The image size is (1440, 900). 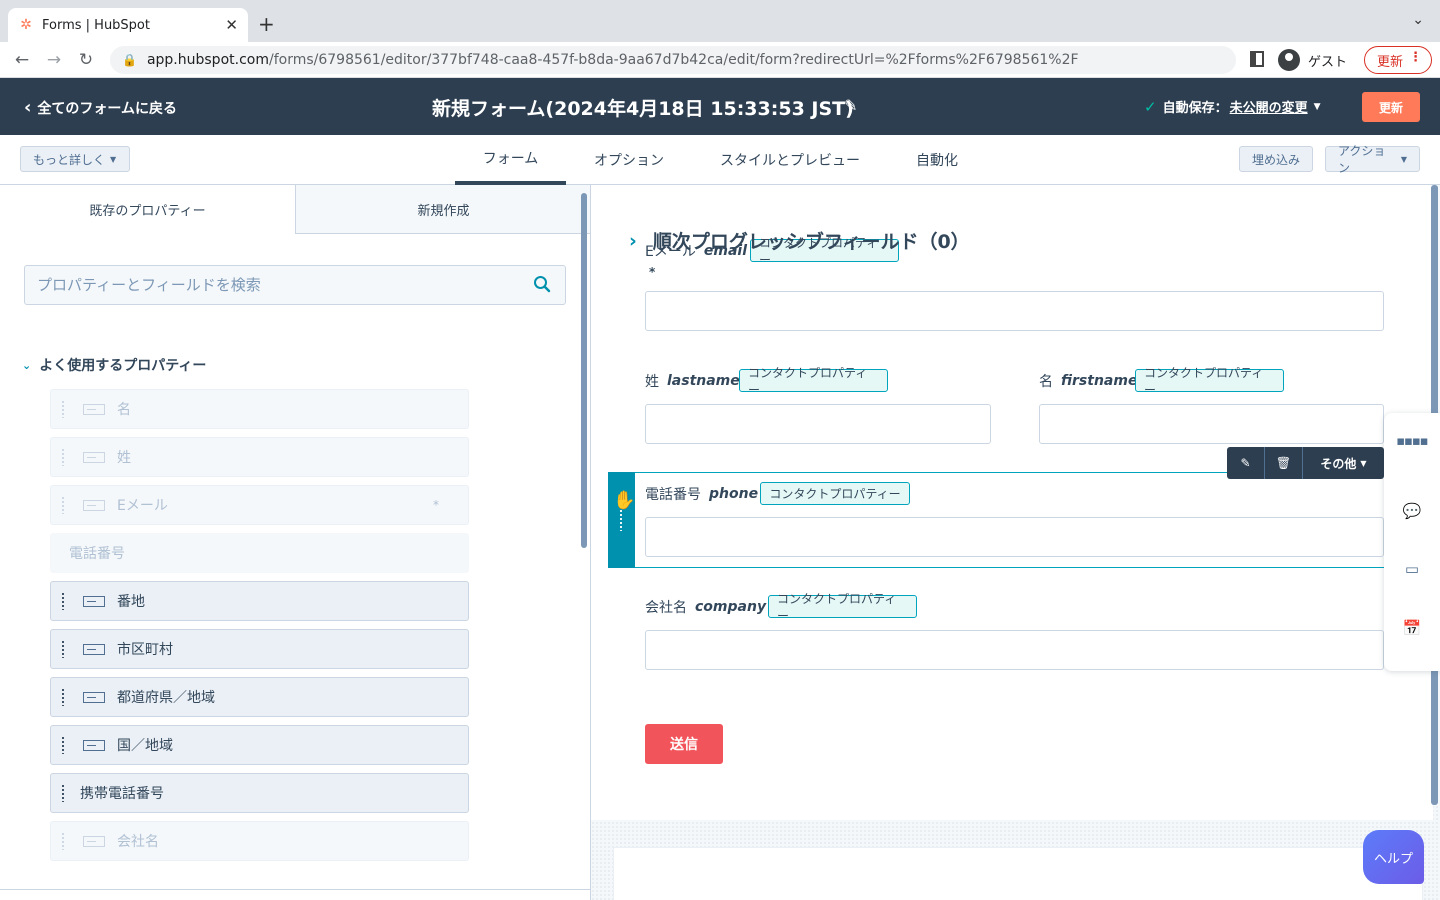 I want to click on help-button: ヘルプ, so click(x=1393, y=857).